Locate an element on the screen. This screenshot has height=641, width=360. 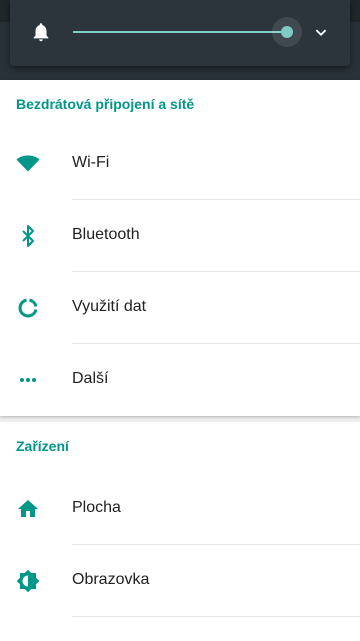
settings-item-bluetooth: Bluetooth is located at coordinates (180, 236).